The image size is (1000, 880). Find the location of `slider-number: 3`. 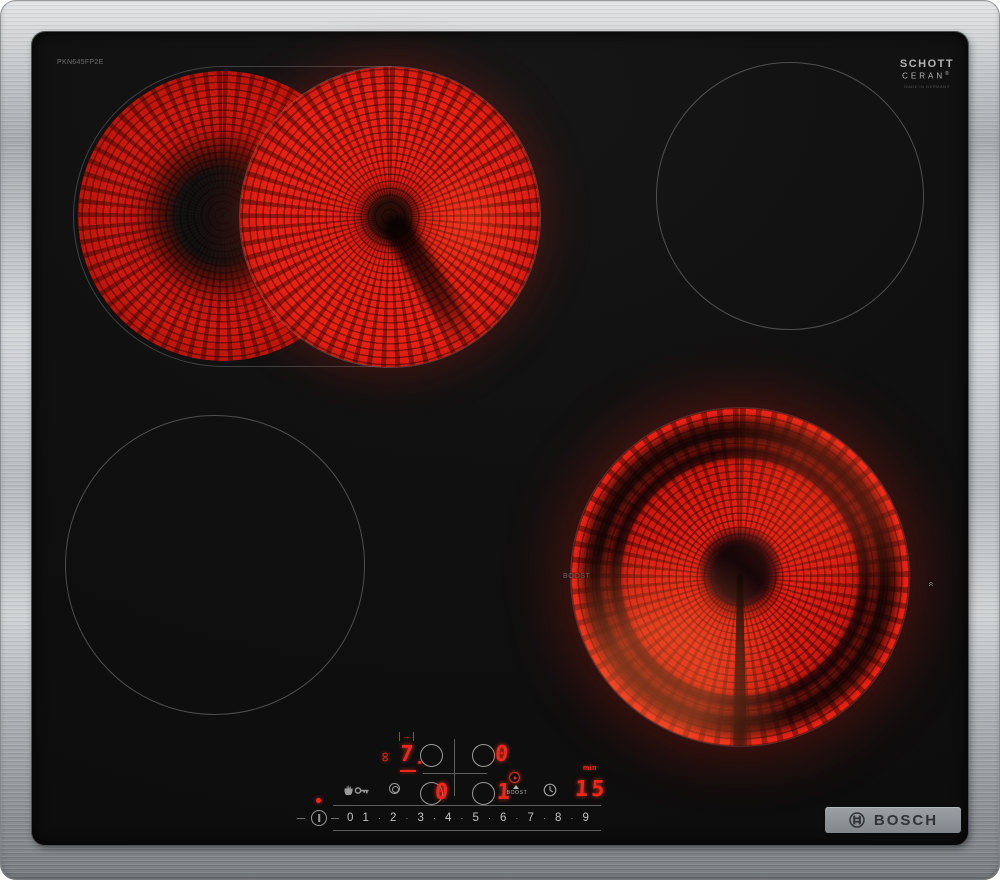

slider-number: 3 is located at coordinates (420, 818).